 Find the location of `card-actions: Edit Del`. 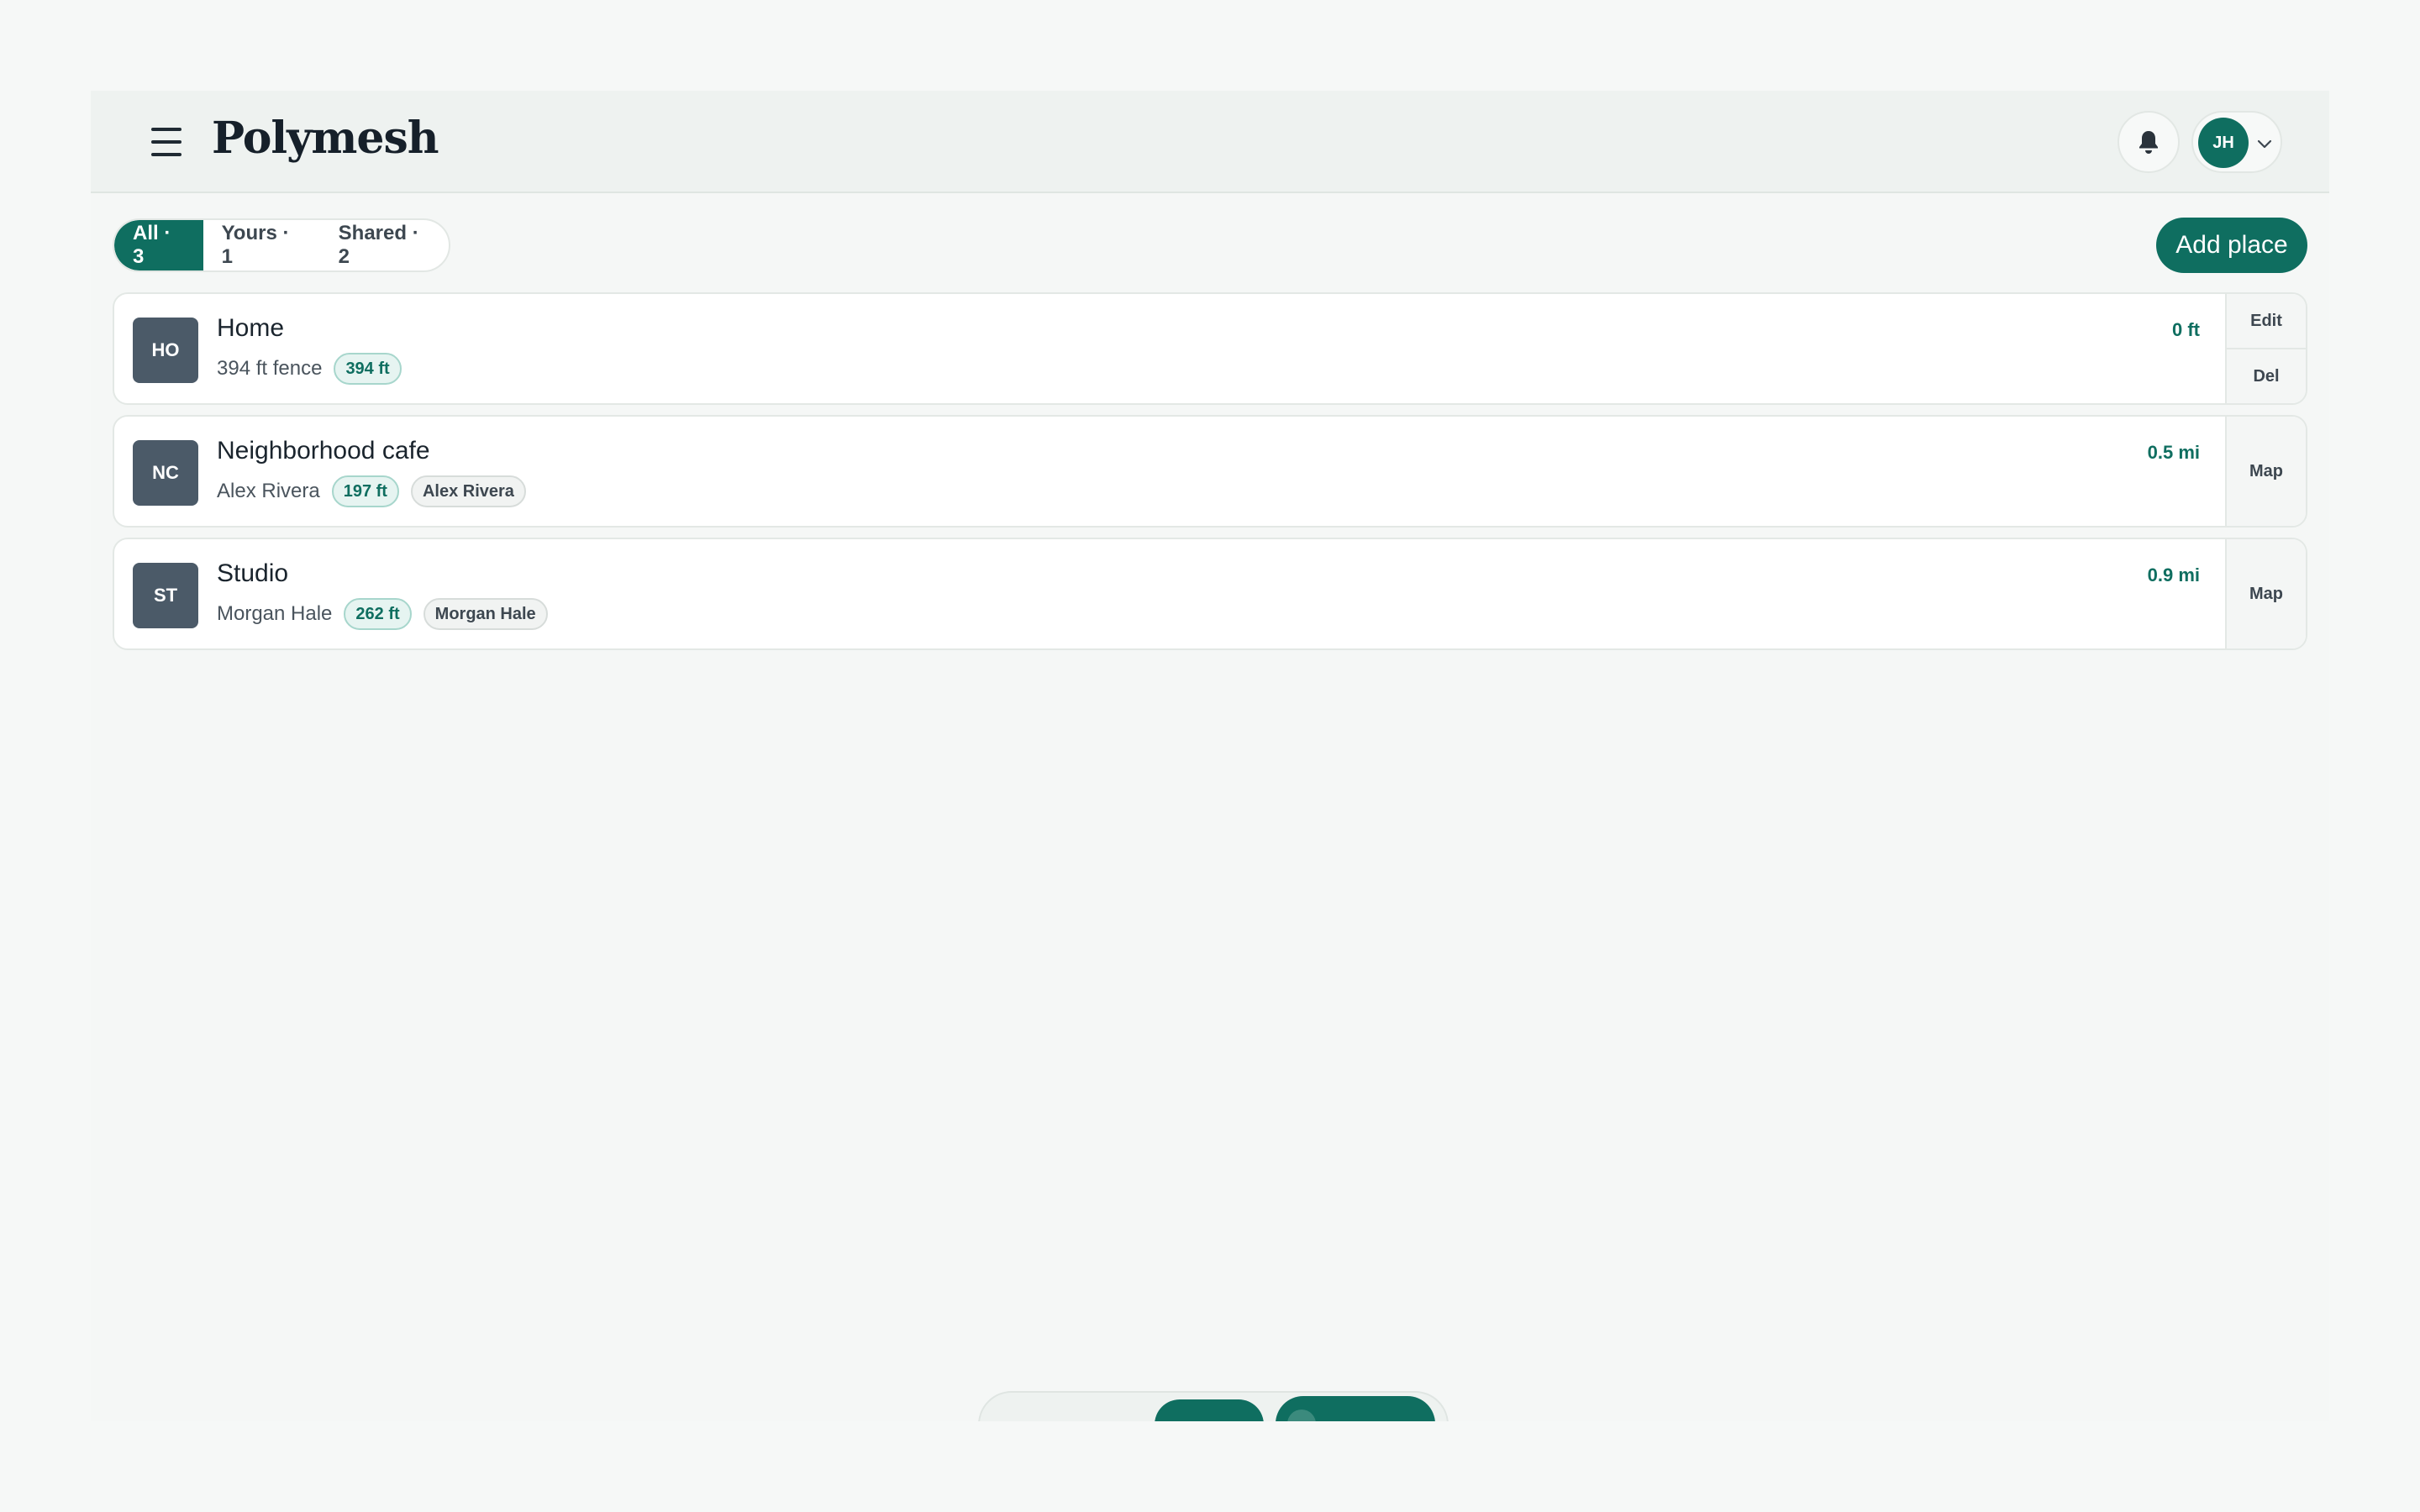

card-actions: Edit Del is located at coordinates (2266, 348).